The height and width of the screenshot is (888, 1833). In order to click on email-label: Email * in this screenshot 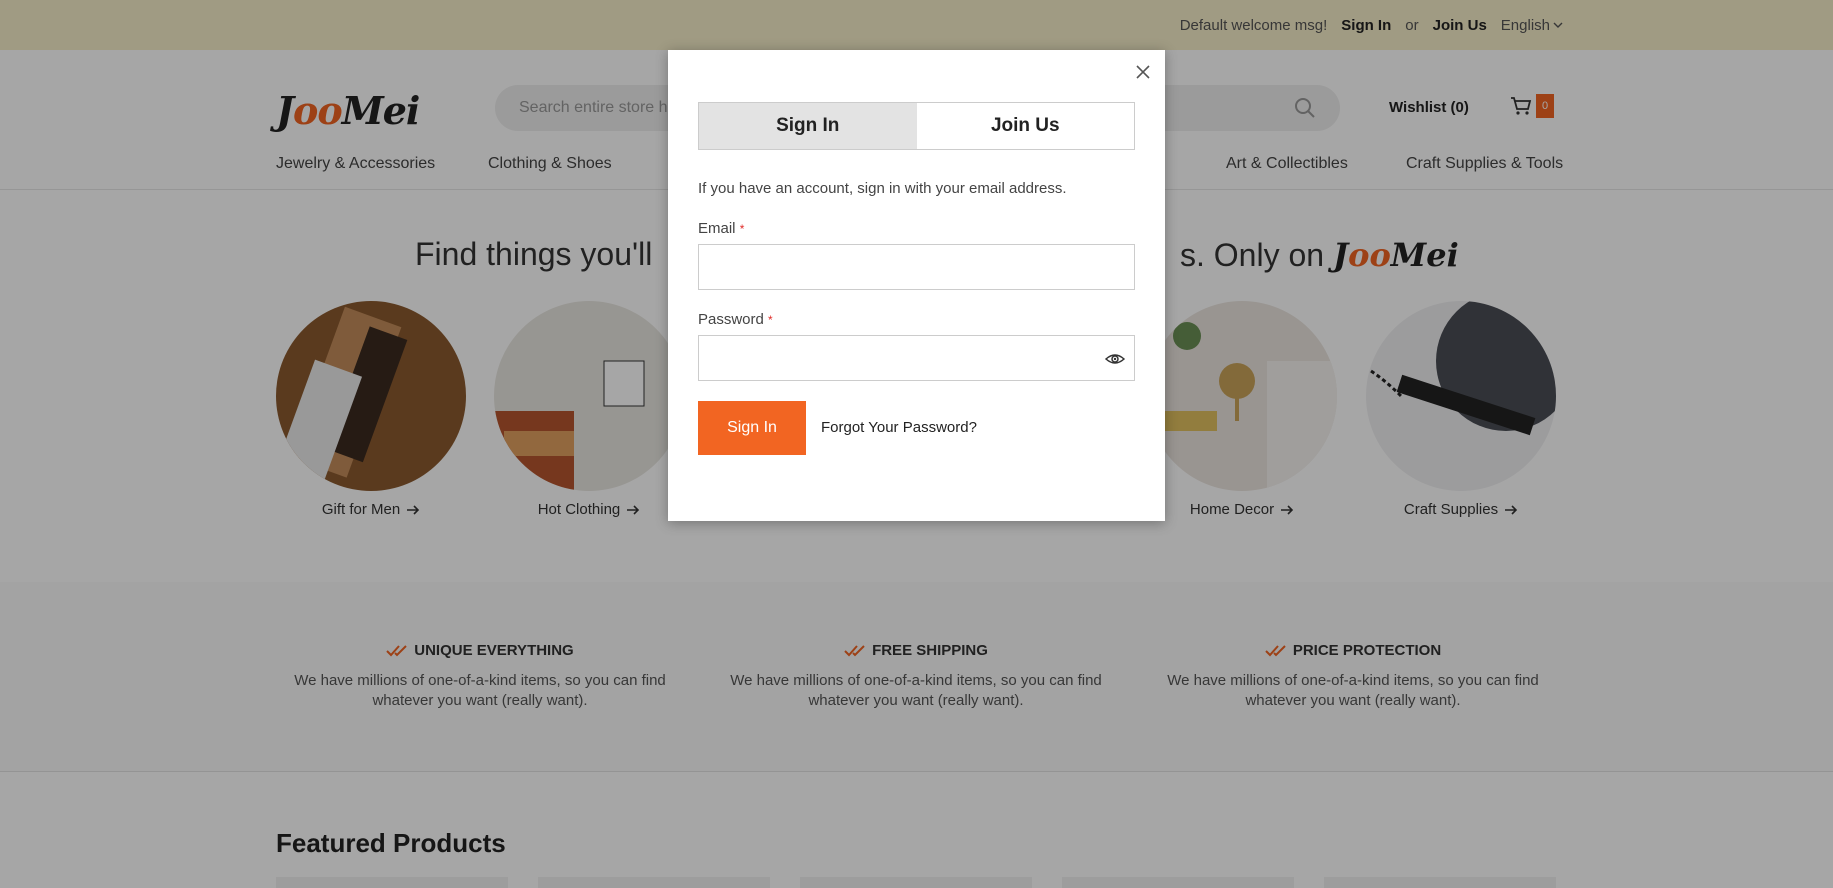, I will do `click(721, 228)`.